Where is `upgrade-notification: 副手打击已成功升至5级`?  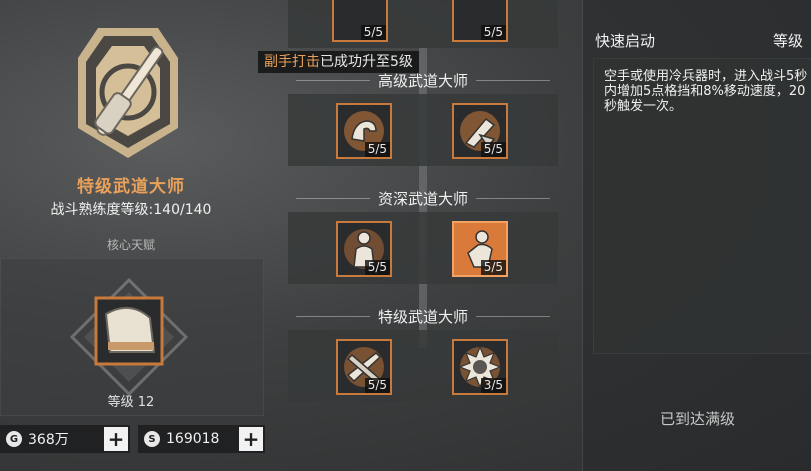 upgrade-notification: 副手打击已成功升至5级 is located at coordinates (338, 62).